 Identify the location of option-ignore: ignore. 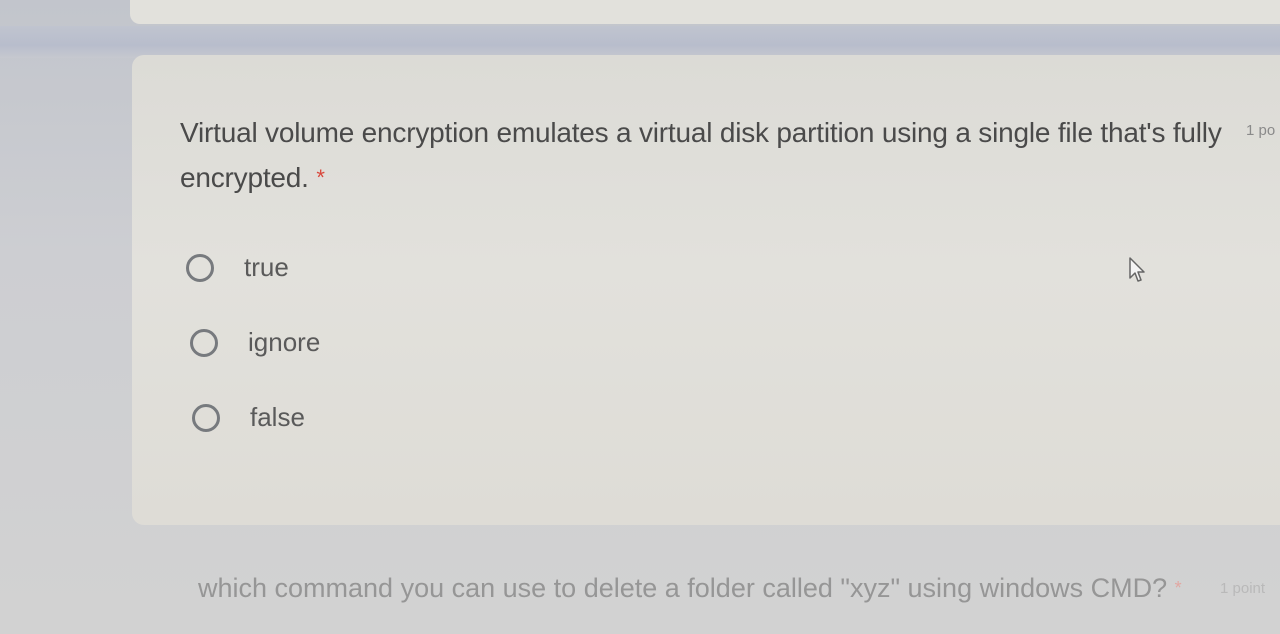
(255, 342).